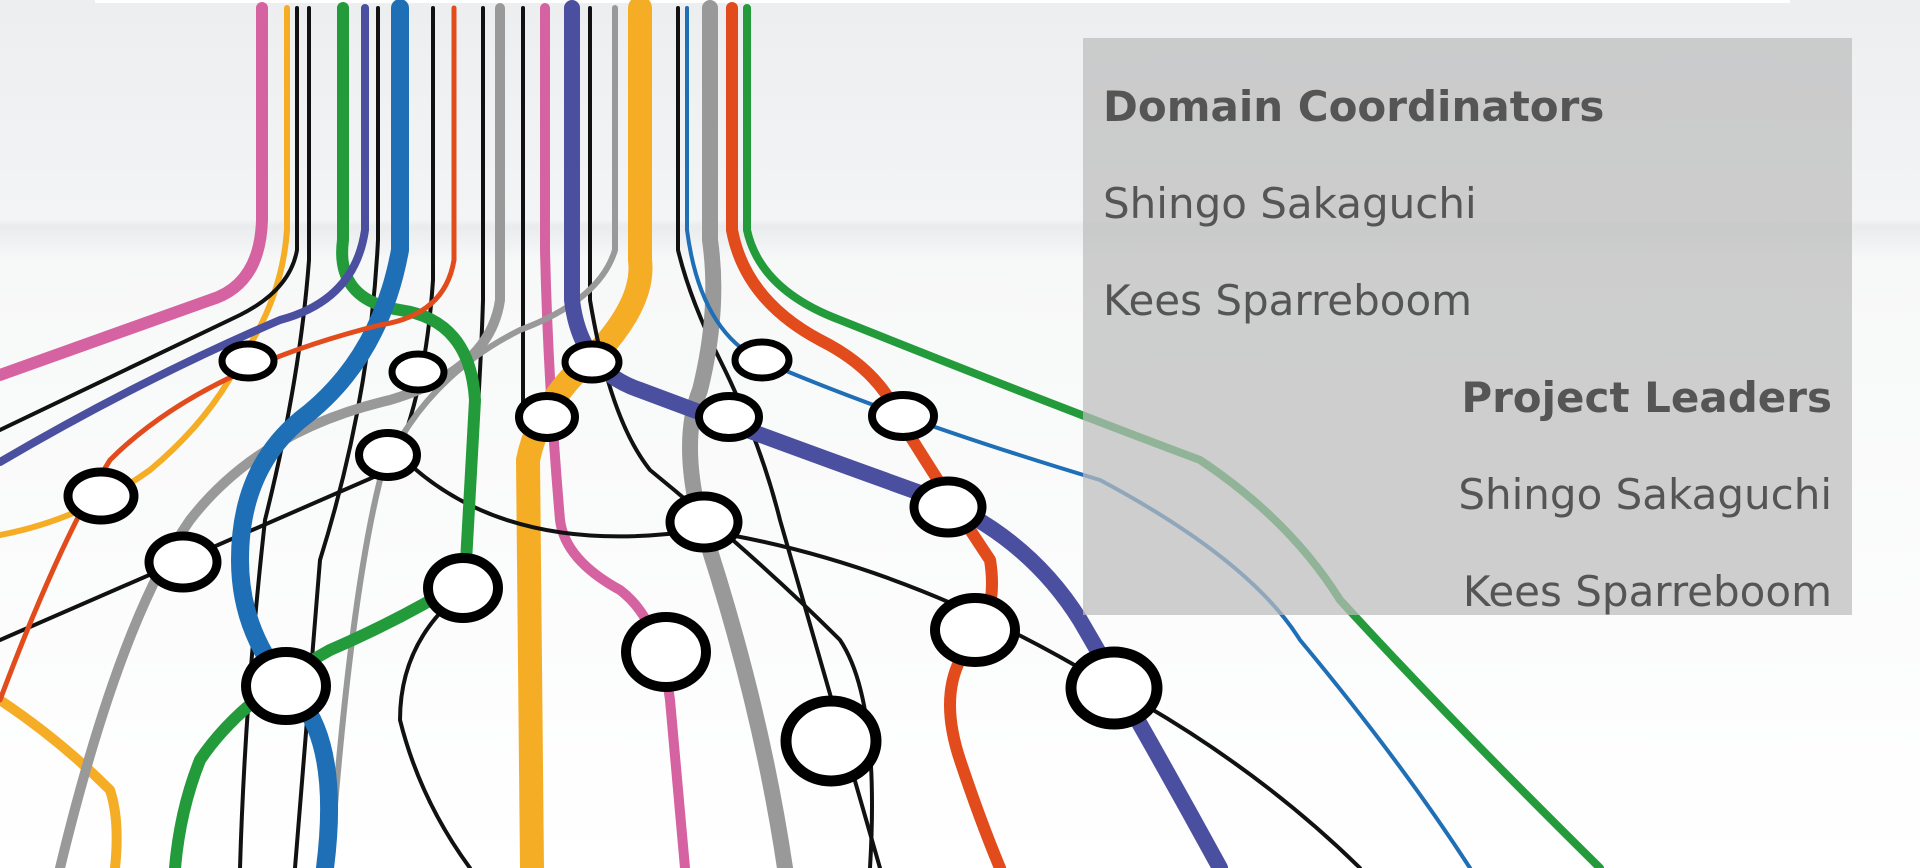 The image size is (1920, 868). What do you see at coordinates (1647, 591) in the screenshot?
I see `project-leader-name: Kees Sparreboom` at bounding box center [1647, 591].